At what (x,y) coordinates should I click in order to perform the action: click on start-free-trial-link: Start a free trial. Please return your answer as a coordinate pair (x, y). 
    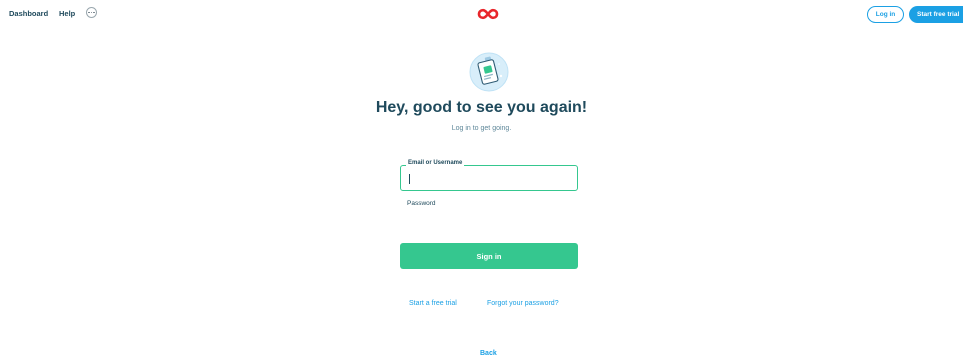
    Looking at the image, I should click on (433, 303).